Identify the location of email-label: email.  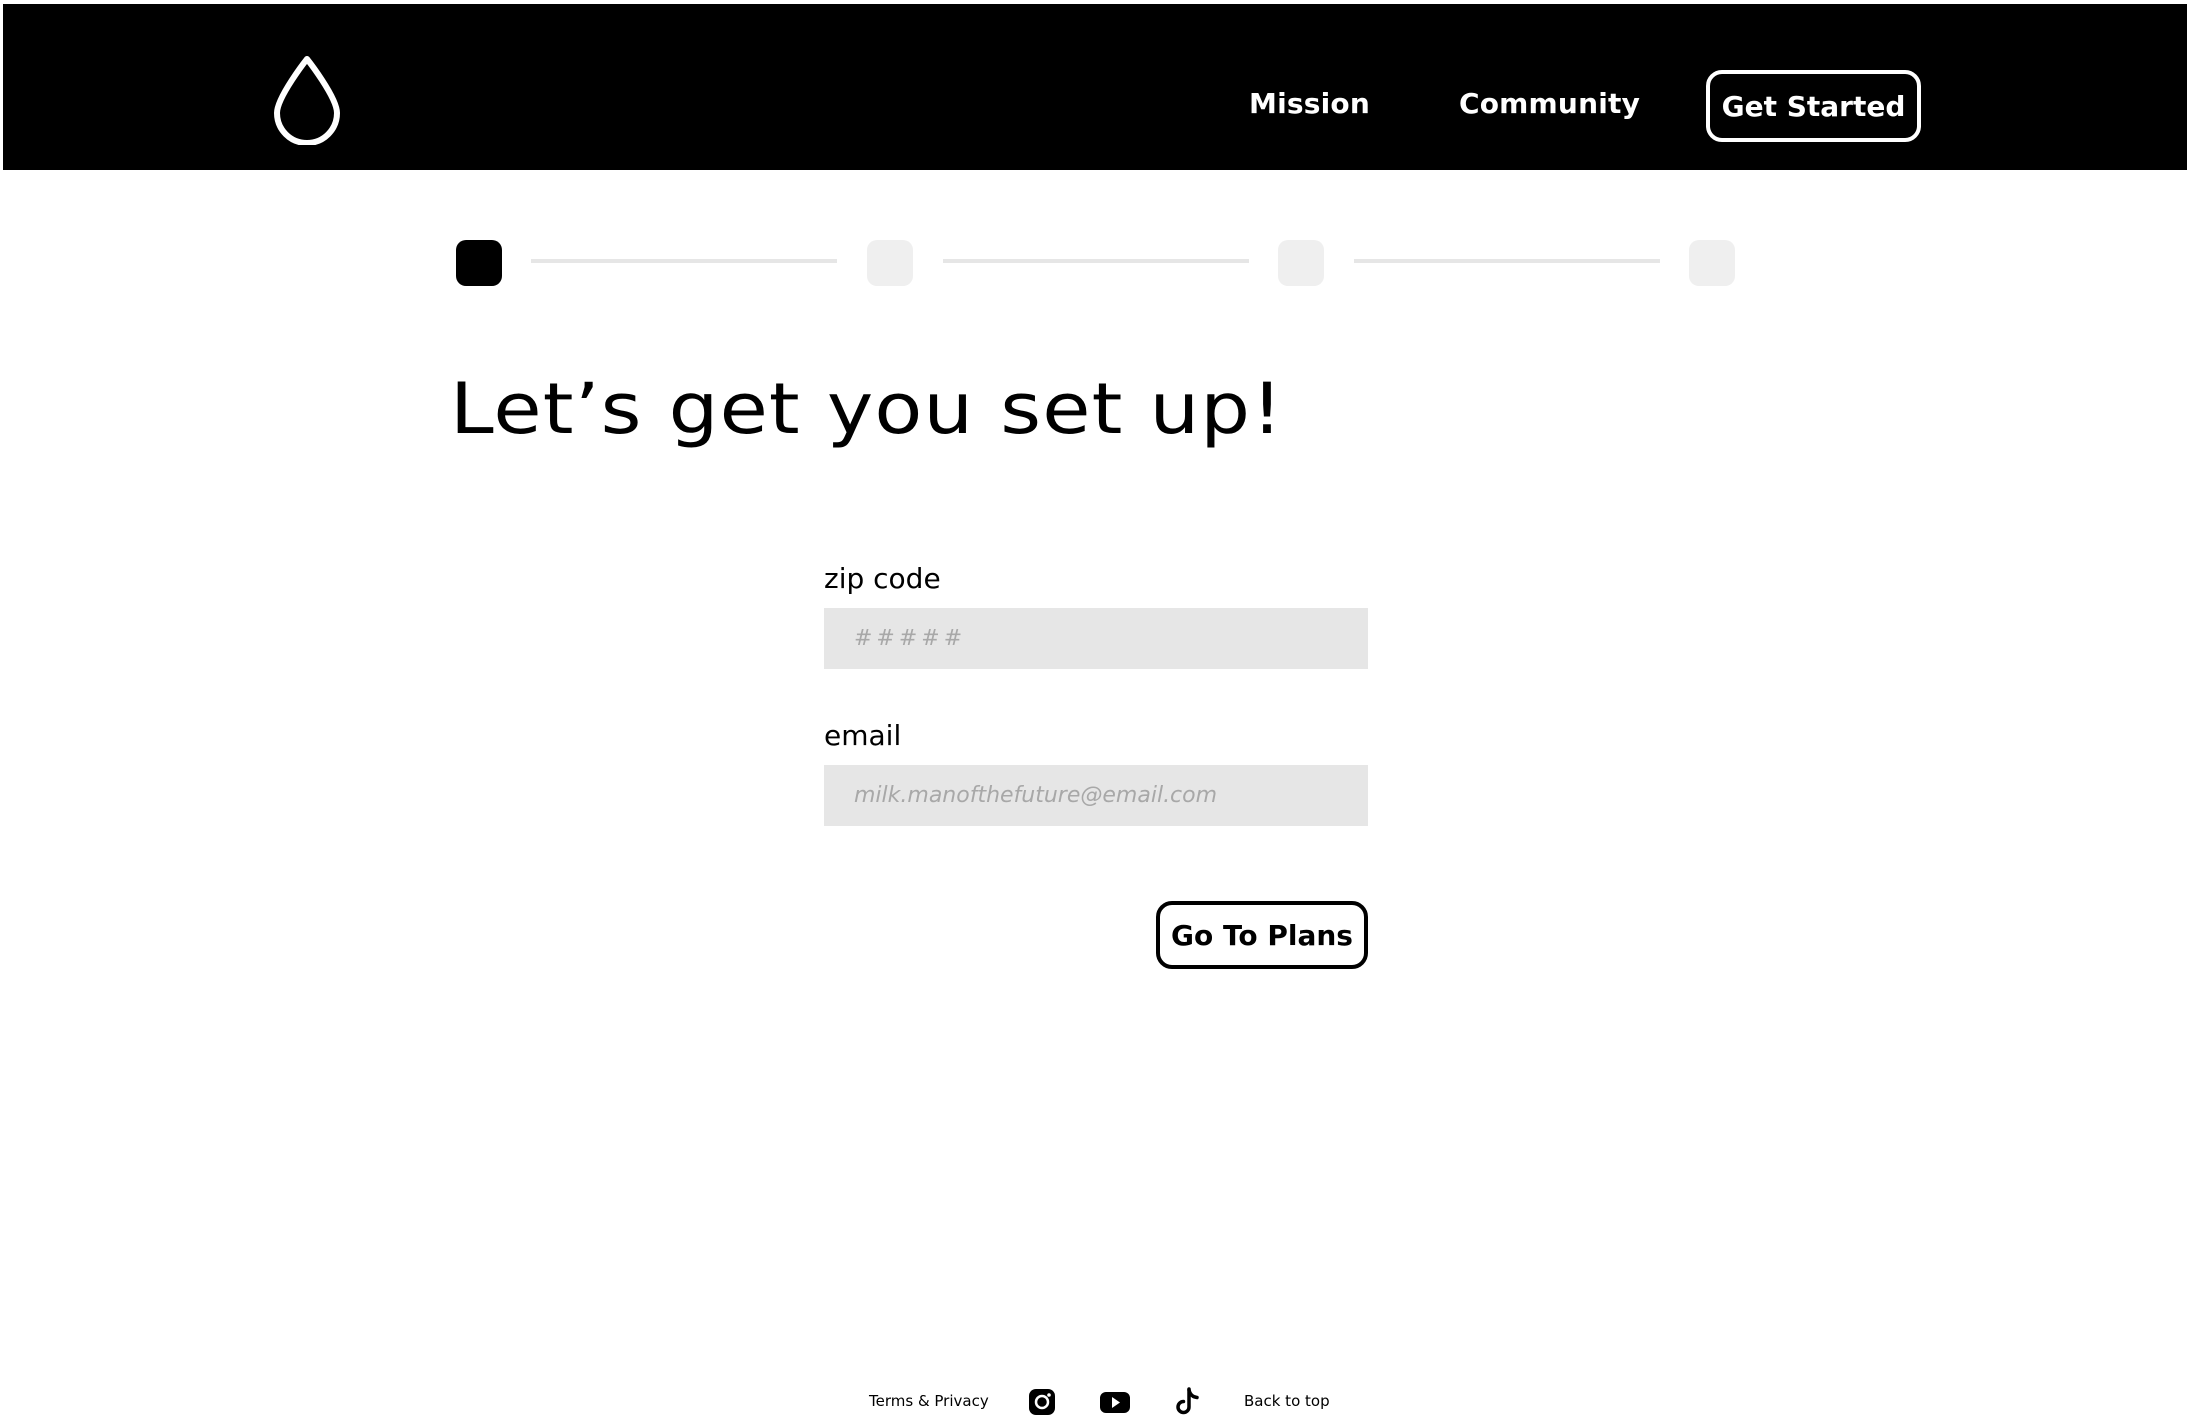
(863, 735).